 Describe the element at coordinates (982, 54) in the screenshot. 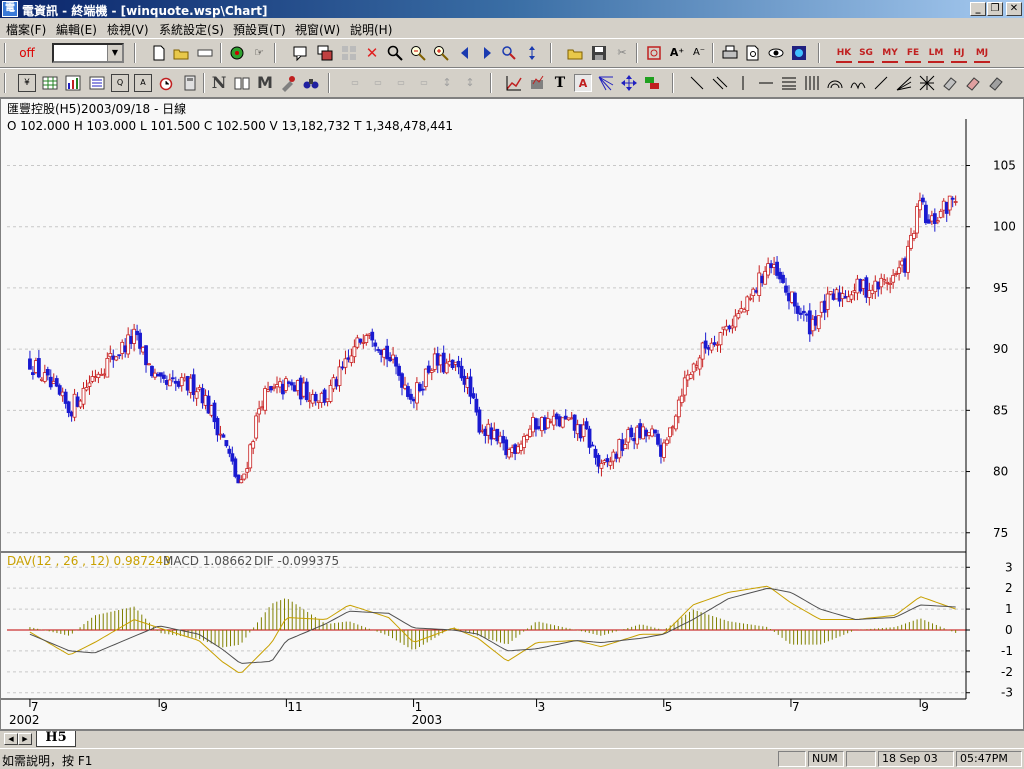

I see `market-mj-button: MJ` at that location.